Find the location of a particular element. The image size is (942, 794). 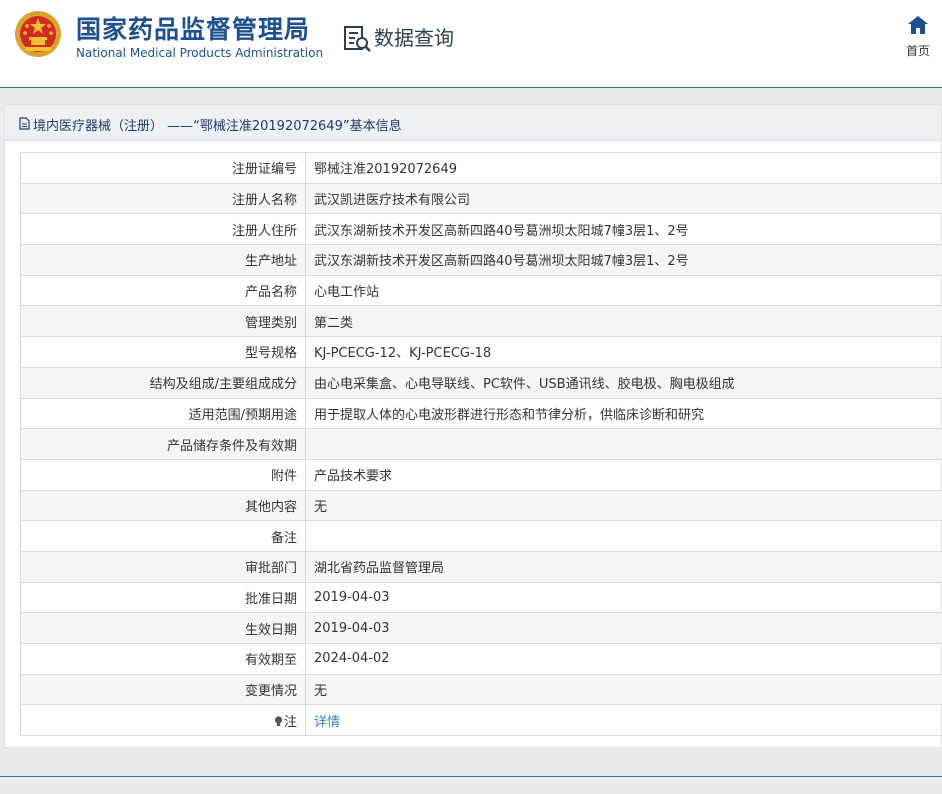

lightbulb-icon is located at coordinates (278, 721).